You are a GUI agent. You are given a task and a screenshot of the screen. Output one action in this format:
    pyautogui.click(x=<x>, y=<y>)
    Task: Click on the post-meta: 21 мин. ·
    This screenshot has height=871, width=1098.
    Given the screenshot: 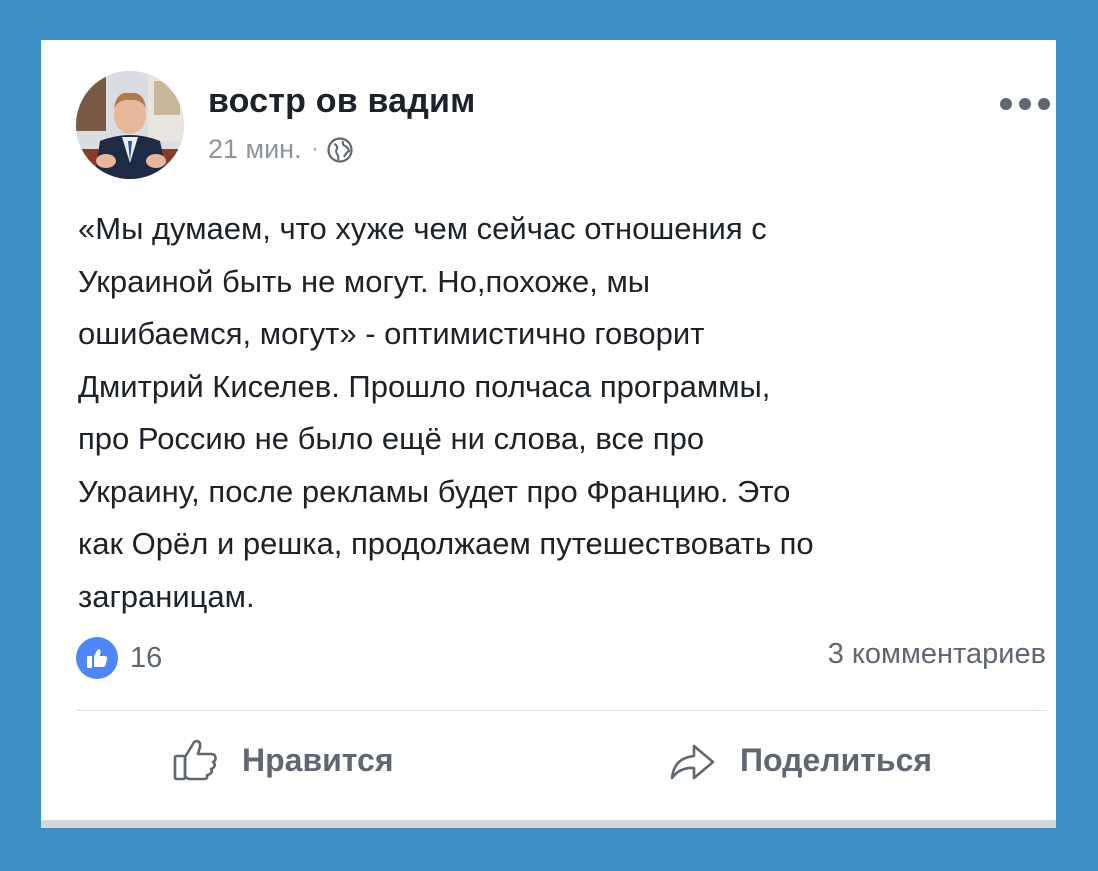 What is the action you would take?
    pyautogui.click(x=281, y=149)
    